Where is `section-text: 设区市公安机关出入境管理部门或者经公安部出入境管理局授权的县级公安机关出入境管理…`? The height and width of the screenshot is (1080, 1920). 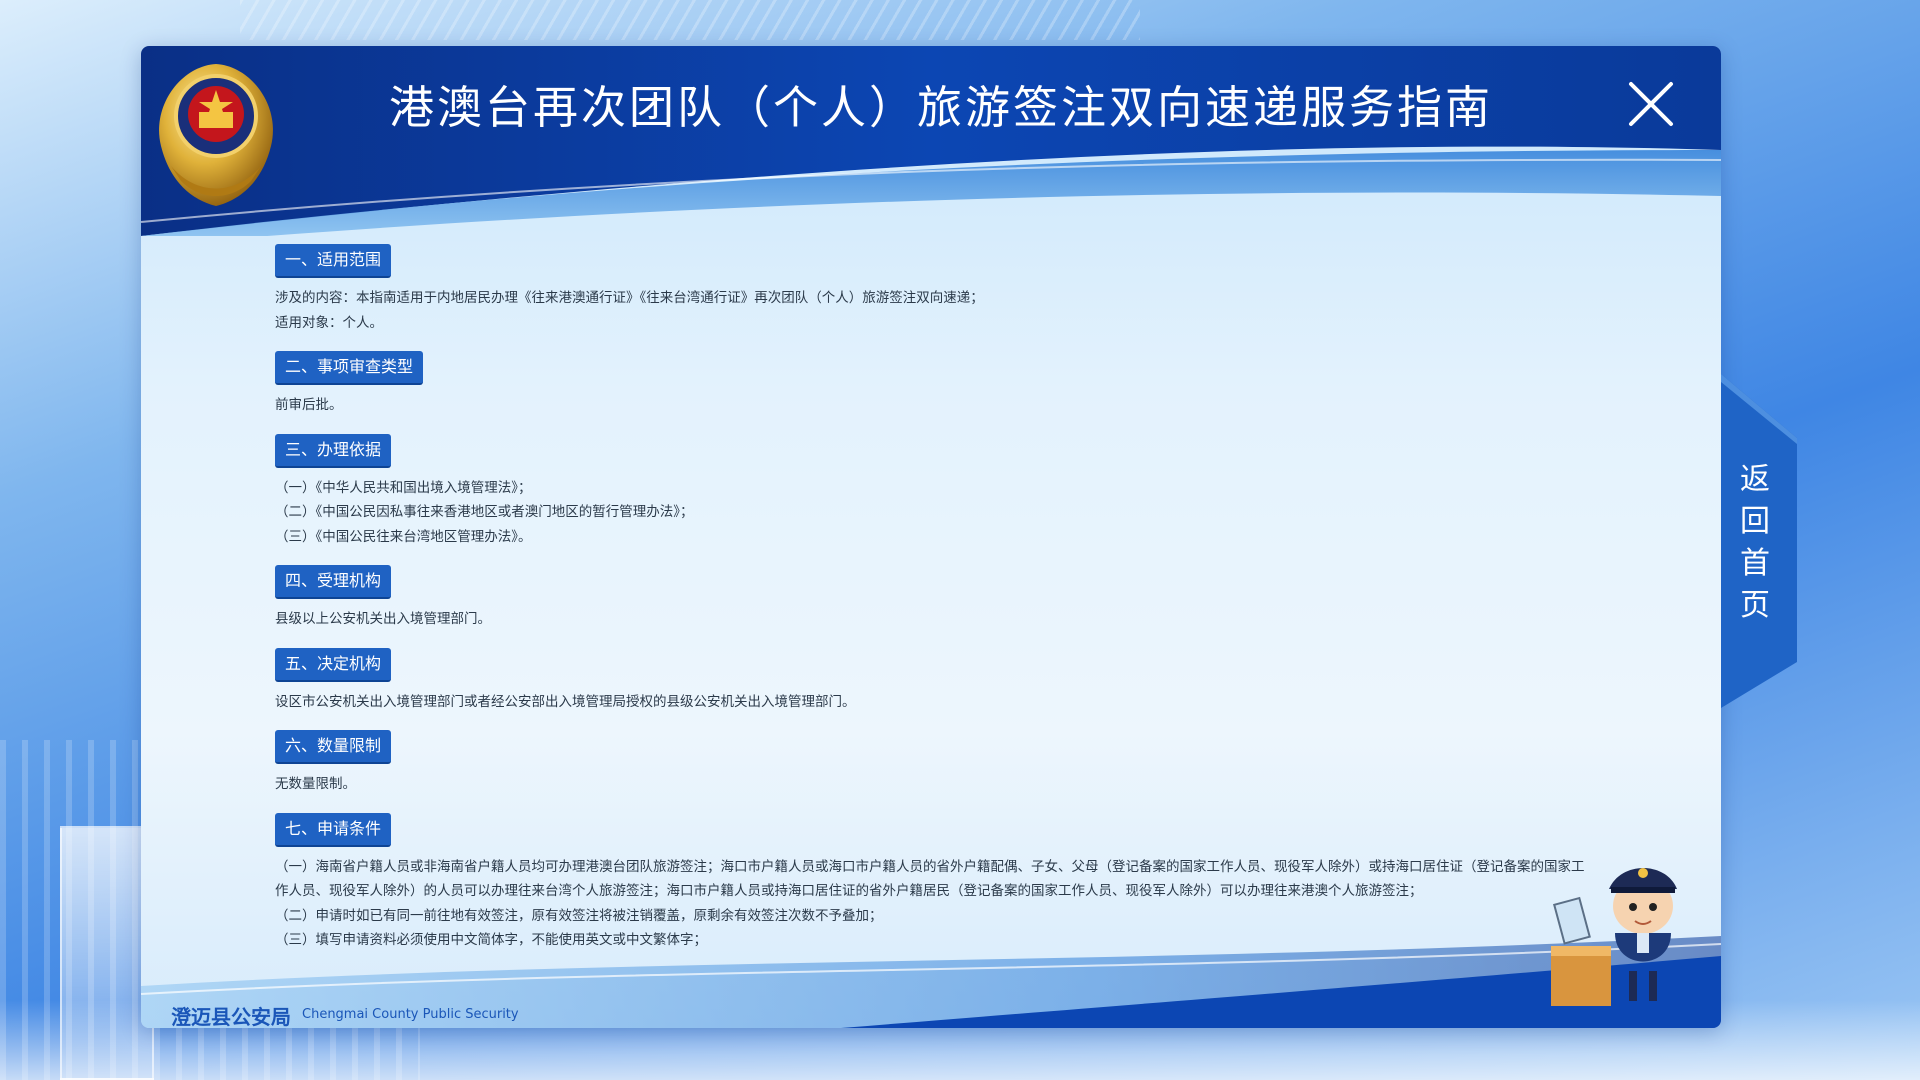 section-text: 设区市公安机关出入境管理部门或者经公安部出入境管理局授权的县级公安机关出入境管理… is located at coordinates (565, 701).